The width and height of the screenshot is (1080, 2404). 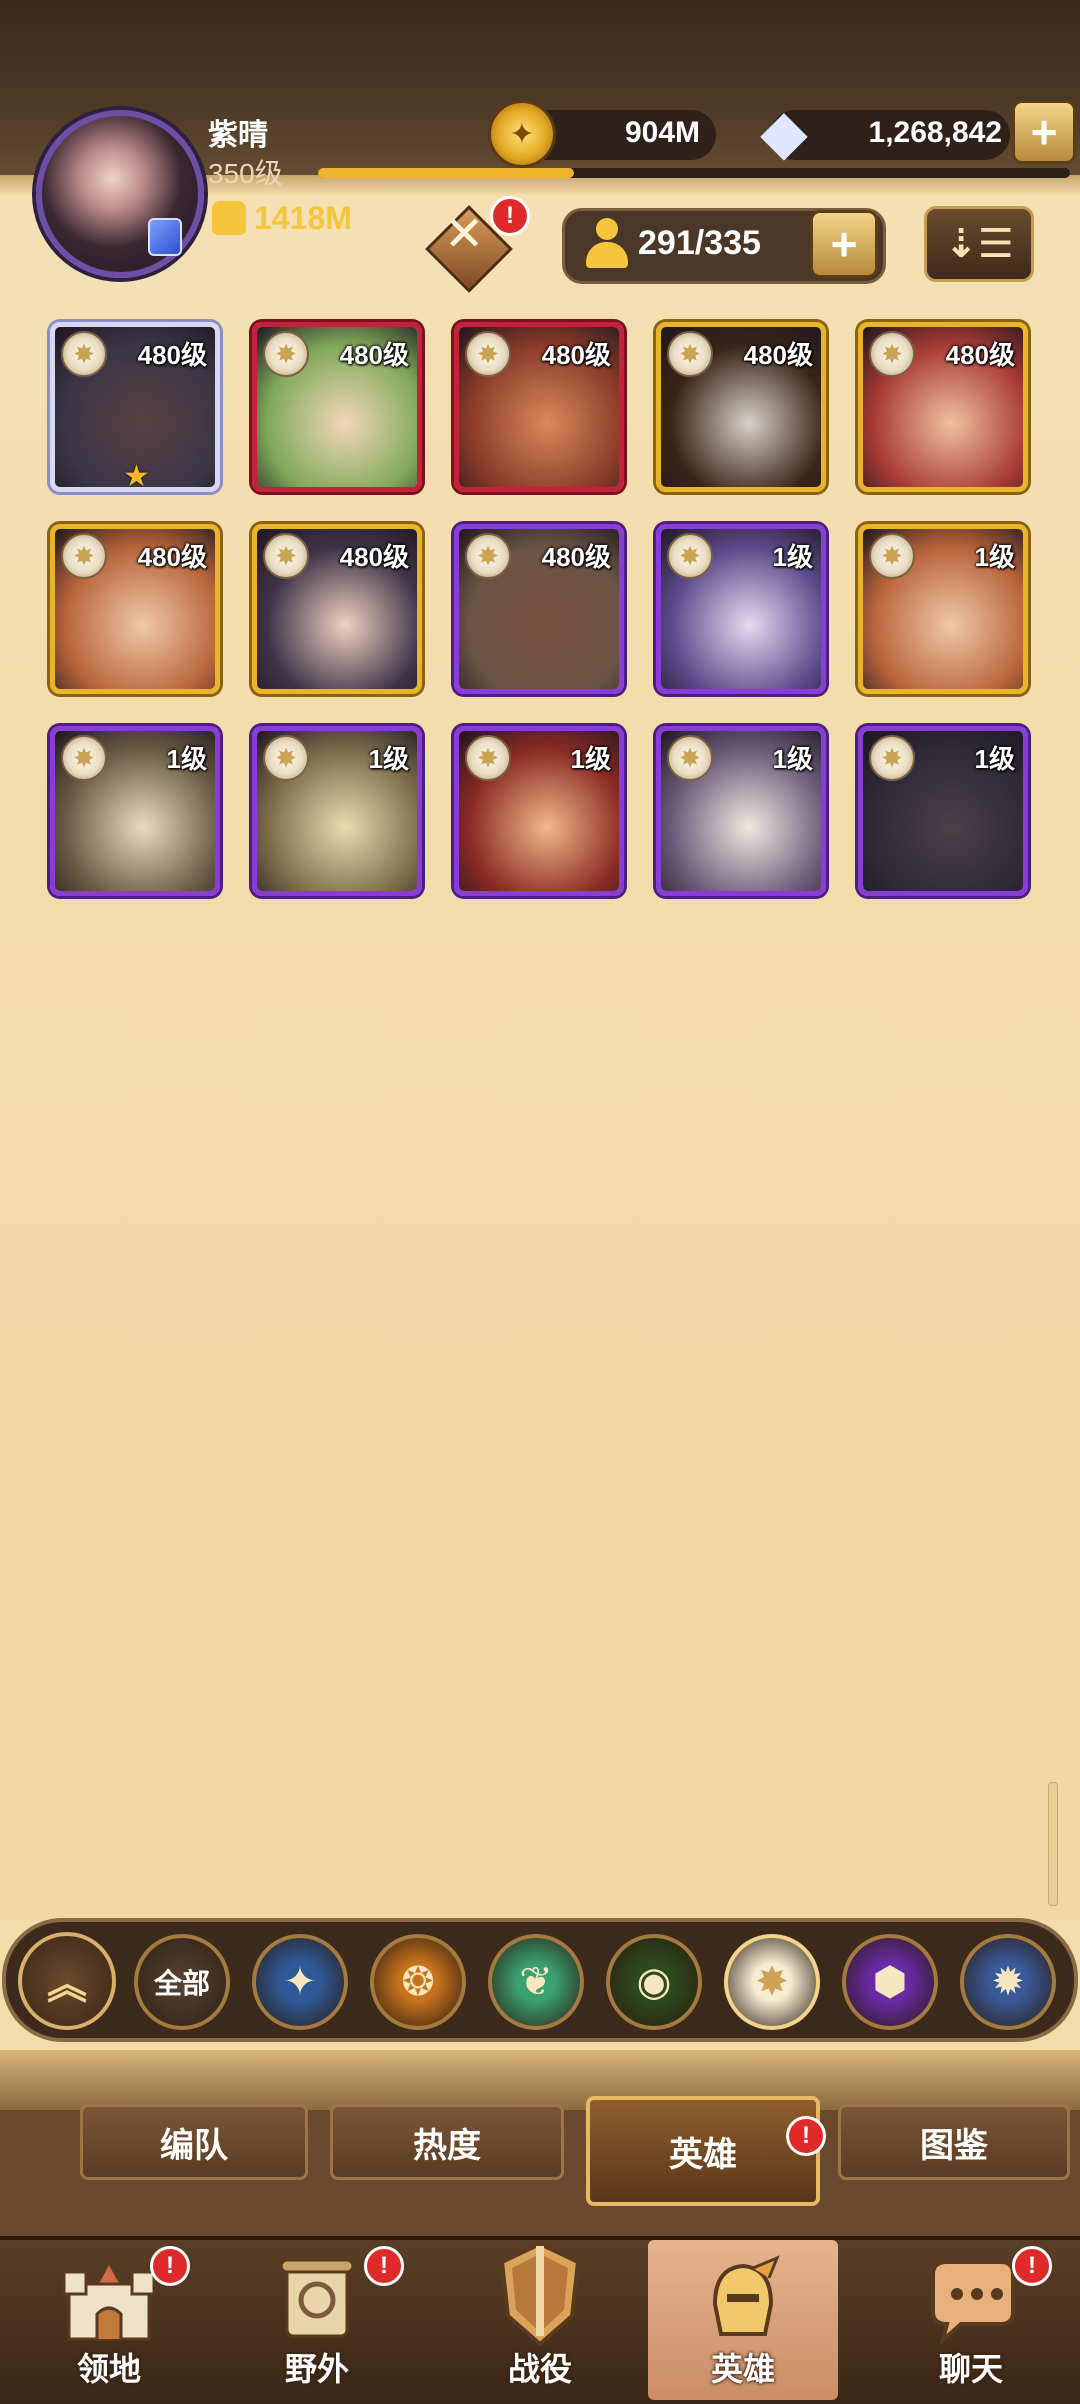 What do you see at coordinates (384, 2266) in the screenshot?
I see `nav-wilderness-badge: !` at bounding box center [384, 2266].